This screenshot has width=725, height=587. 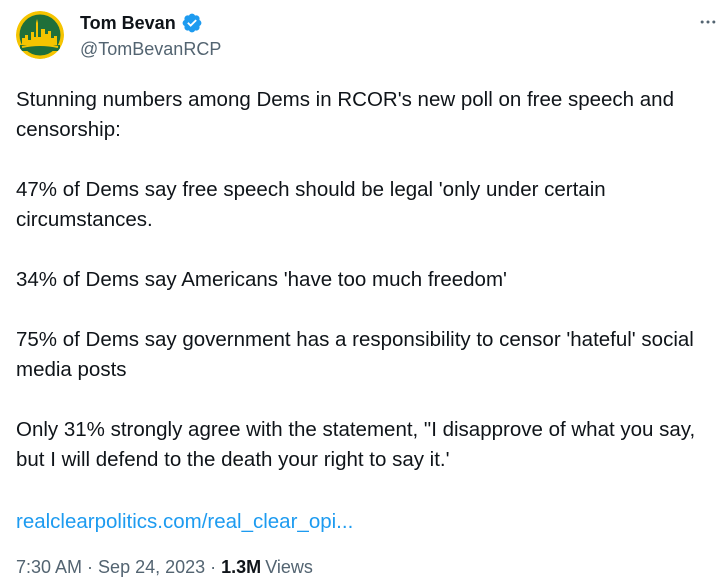 I want to click on views-count: 1.3M, so click(x=241, y=567).